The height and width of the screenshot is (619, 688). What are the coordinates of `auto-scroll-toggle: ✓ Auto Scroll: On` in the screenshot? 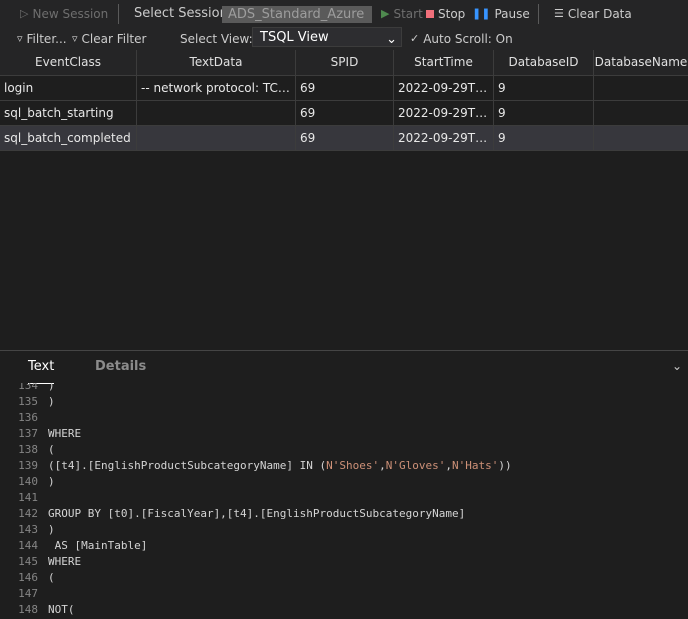 It's located at (461, 38).